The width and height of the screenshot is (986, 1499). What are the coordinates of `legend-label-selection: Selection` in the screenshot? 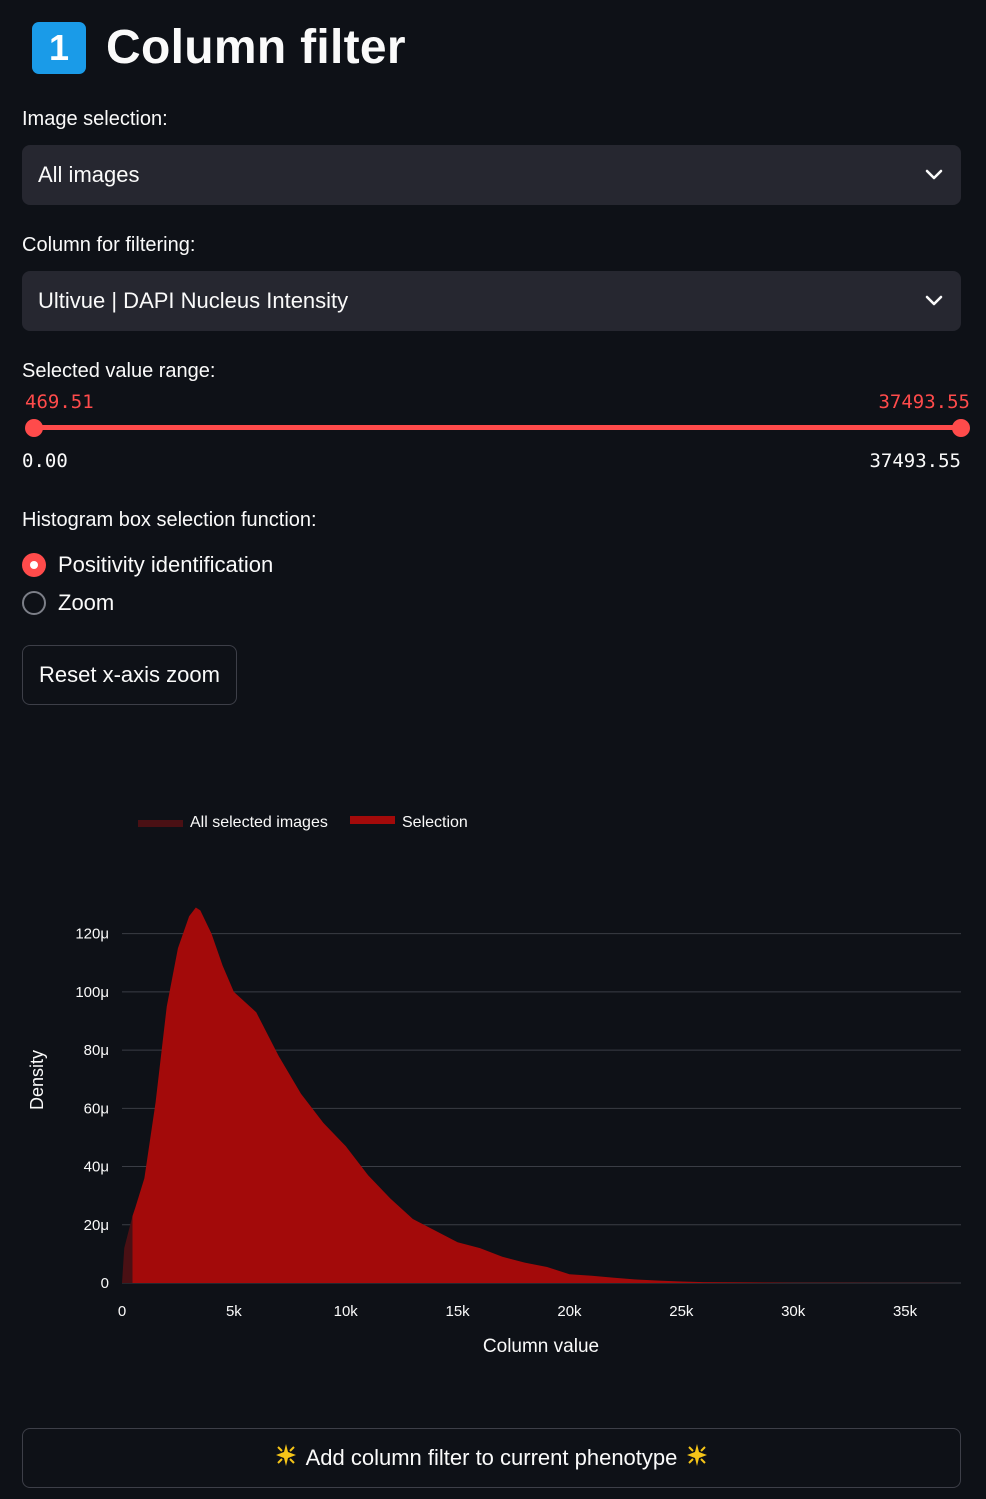 It's located at (435, 822).